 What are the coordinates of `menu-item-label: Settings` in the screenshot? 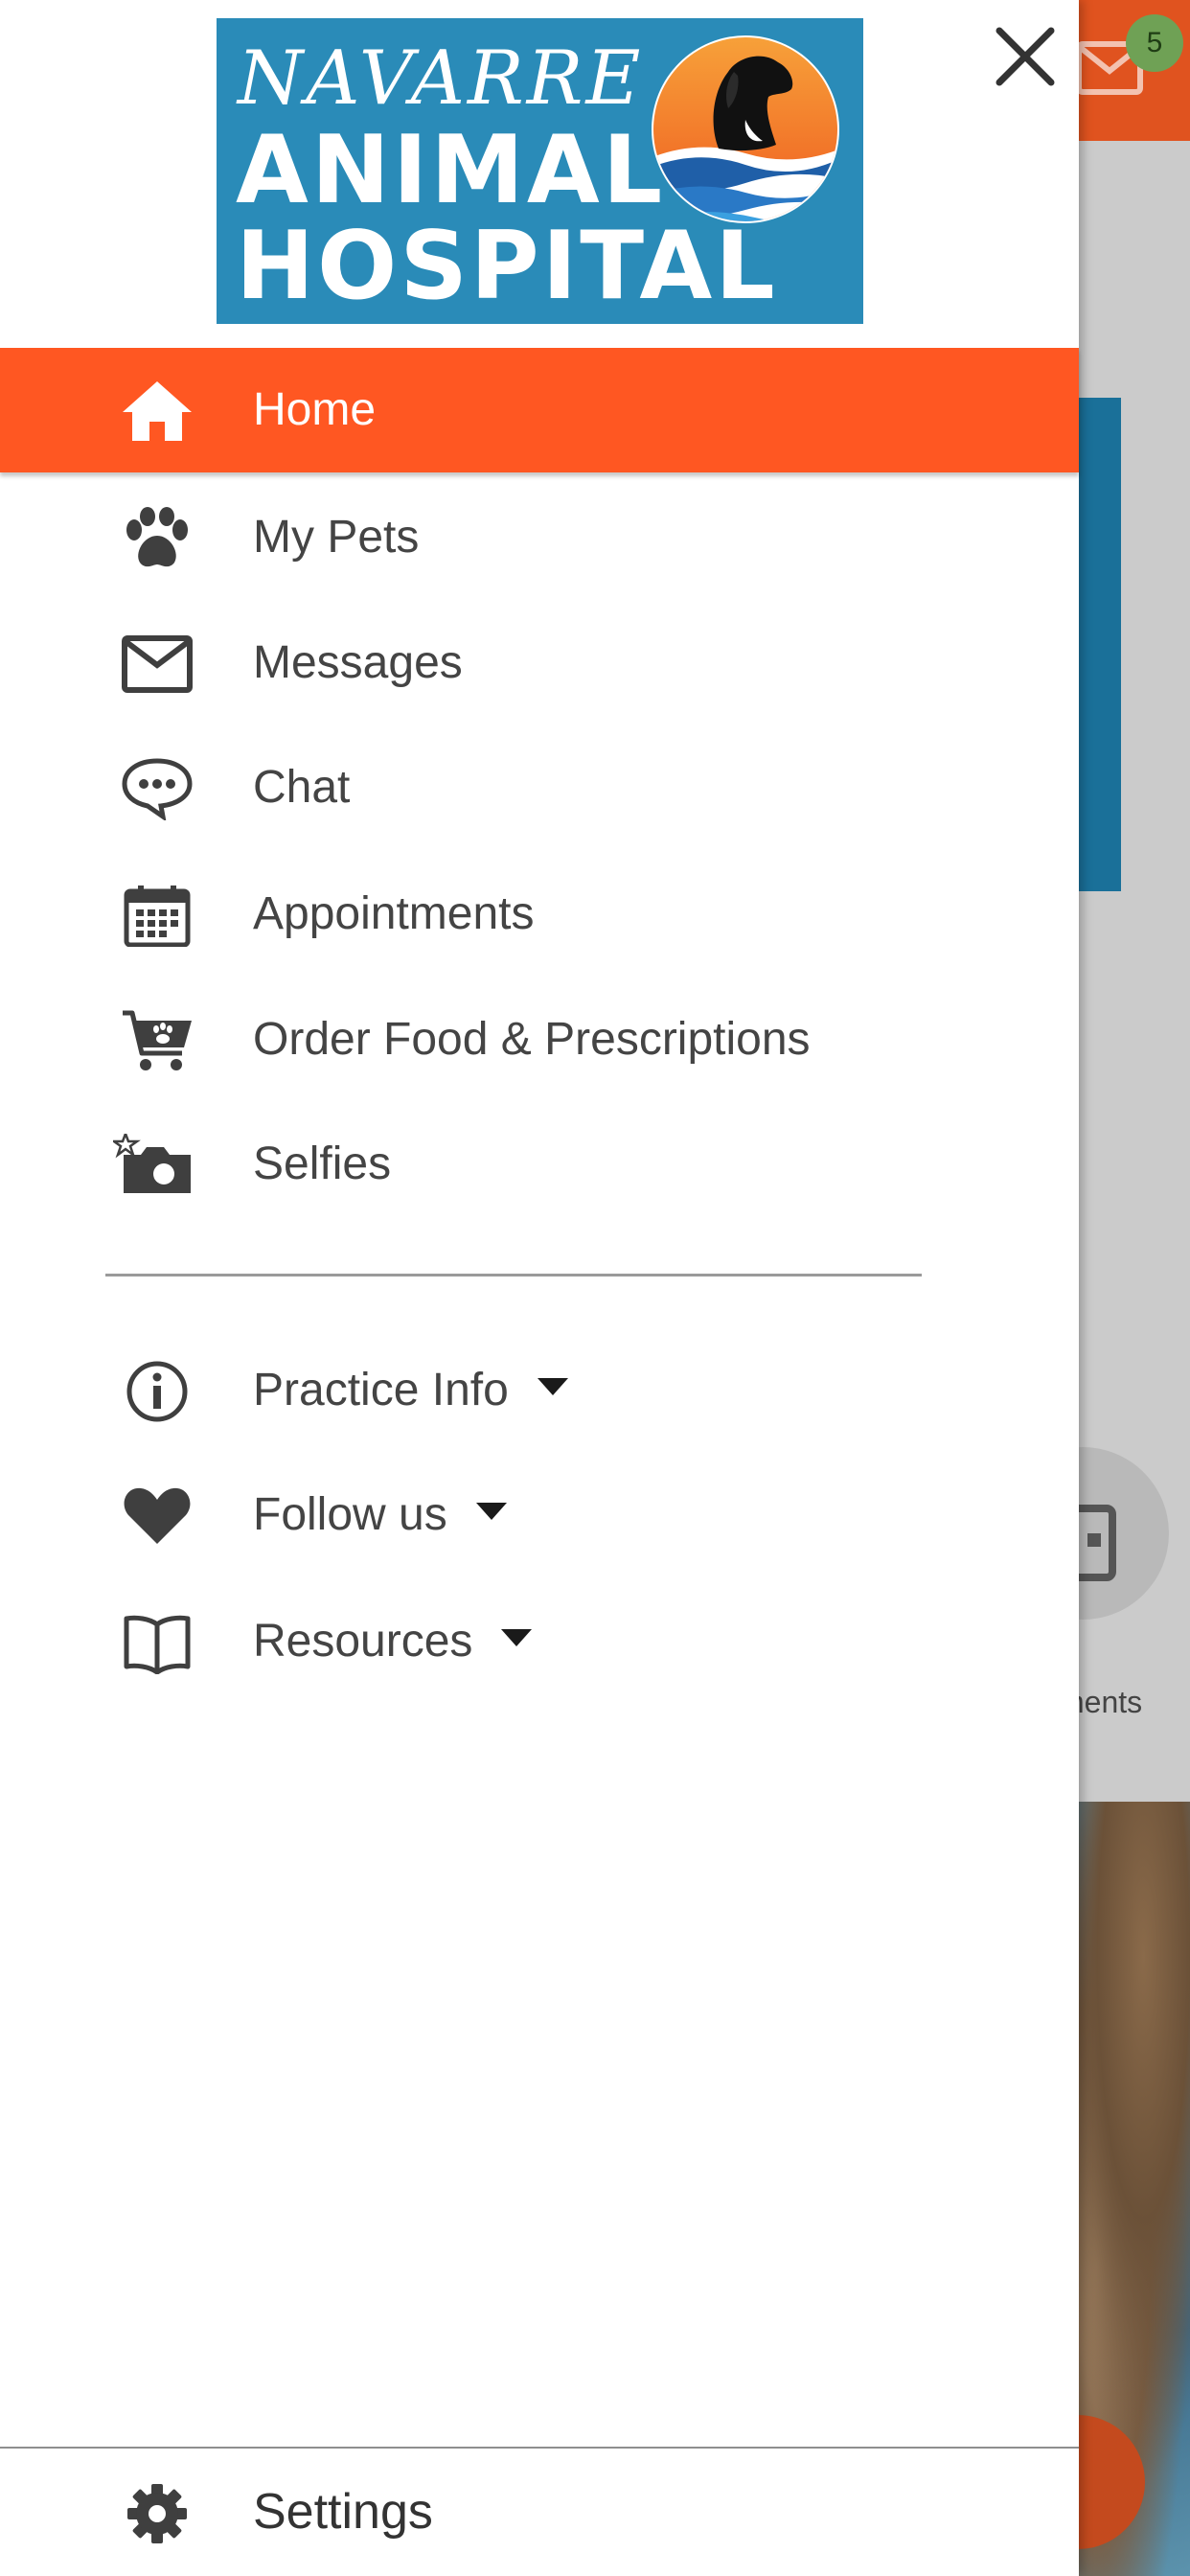 It's located at (343, 2512).